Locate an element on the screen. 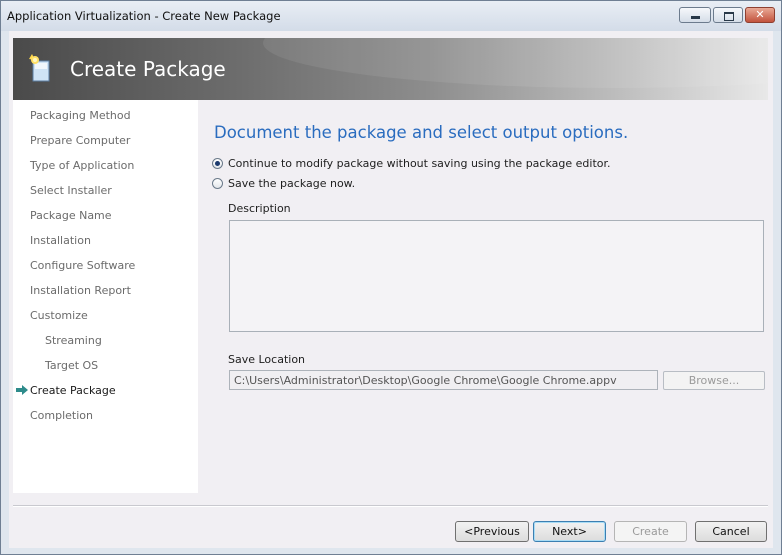  close-button: ✕ is located at coordinates (760, 15).